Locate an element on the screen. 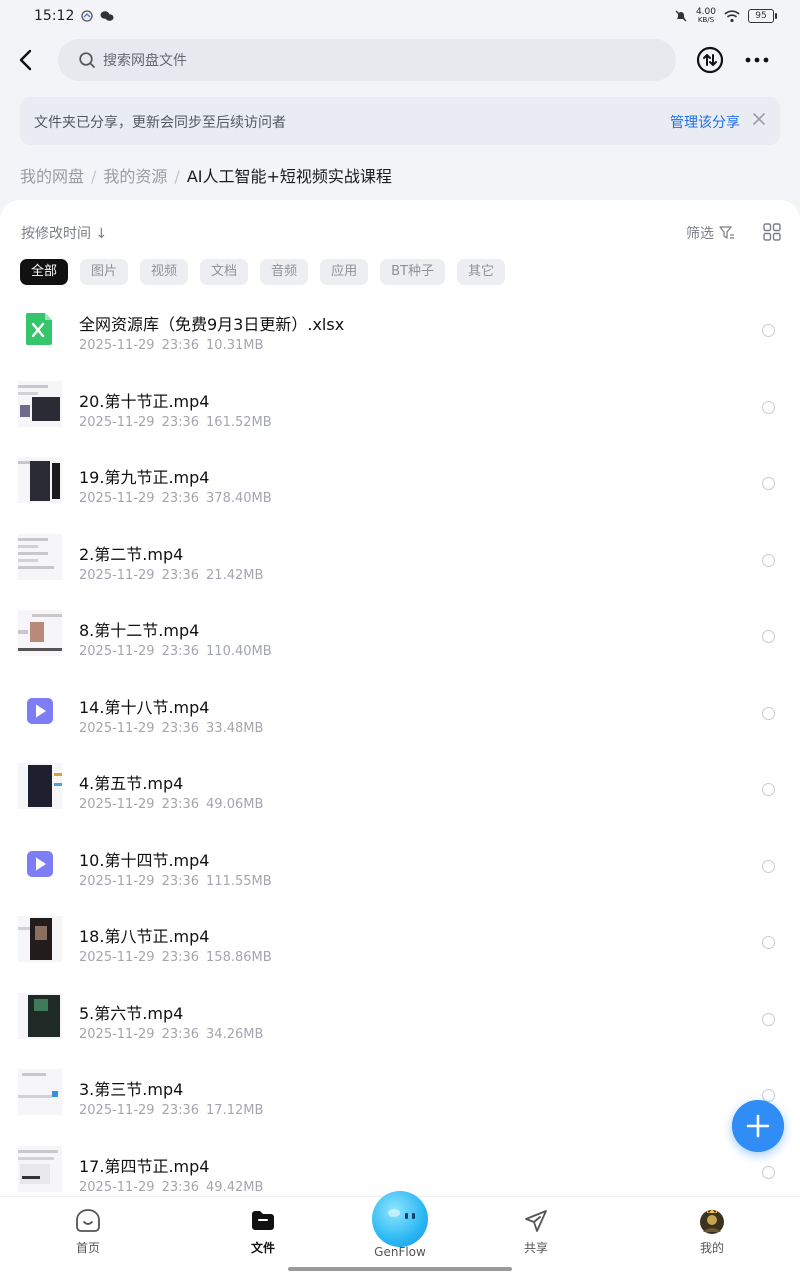  nav-share: 共享 is located at coordinates (536, 1231).